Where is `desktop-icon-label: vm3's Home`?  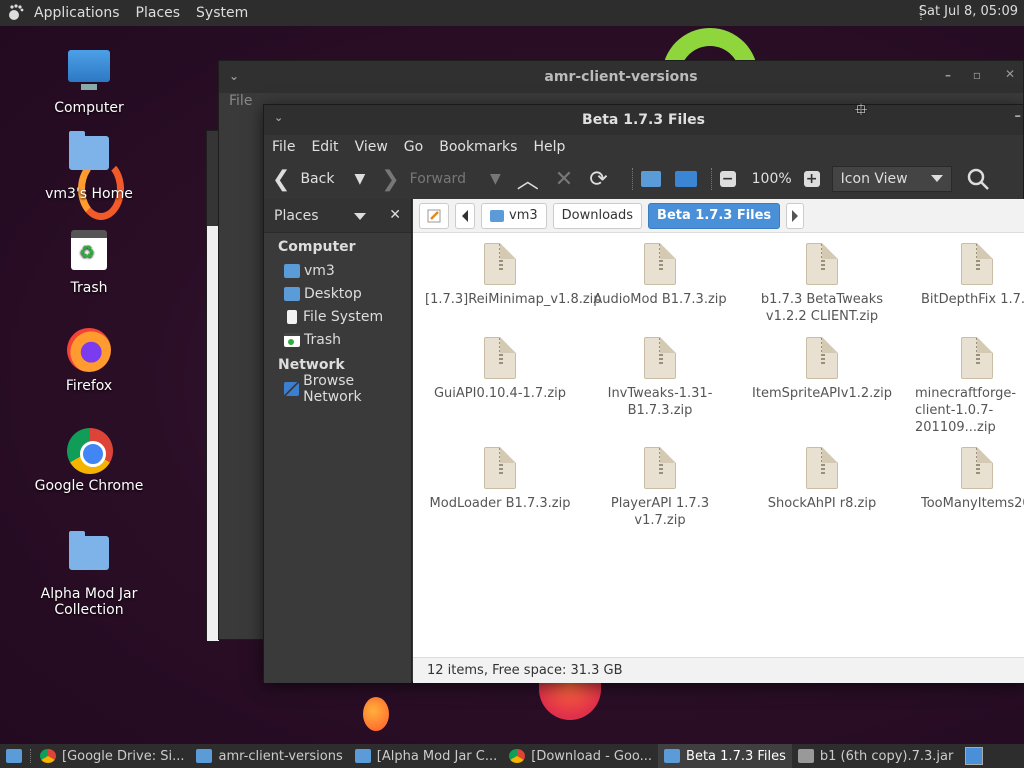
desktop-icon-label: vm3's Home is located at coordinates (89, 194).